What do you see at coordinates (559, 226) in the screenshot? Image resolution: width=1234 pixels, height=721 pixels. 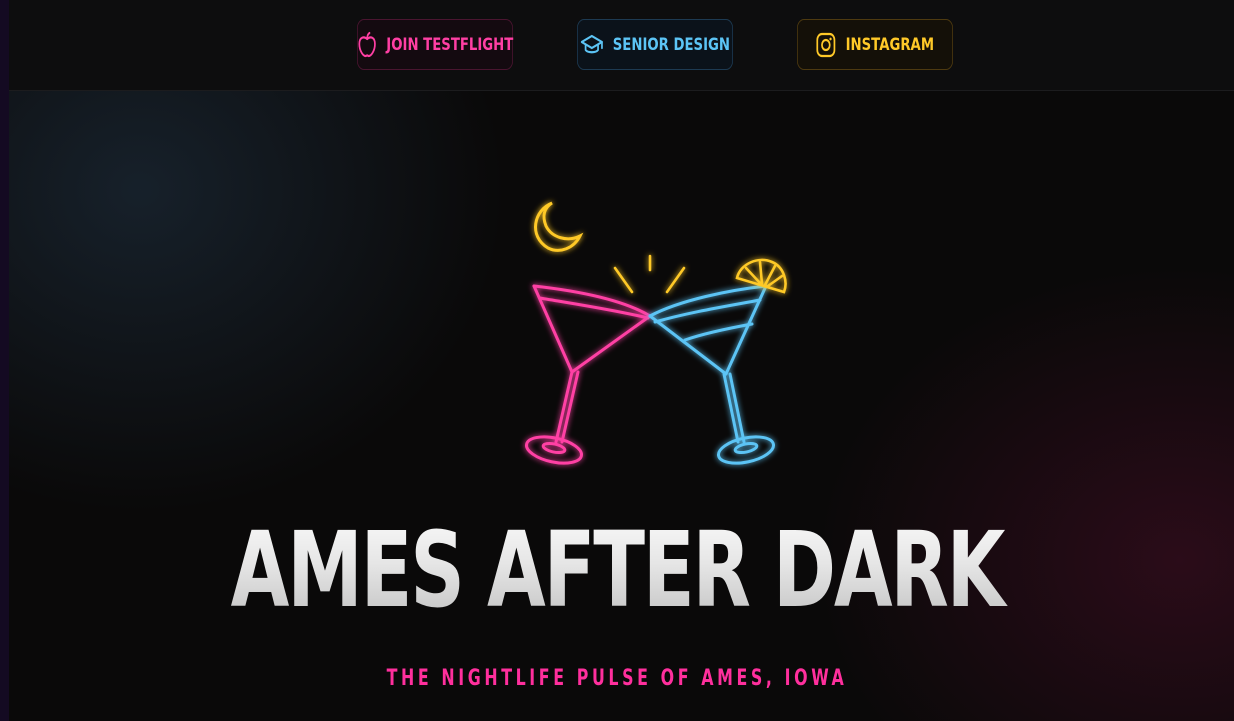 I see `moon-icon` at bounding box center [559, 226].